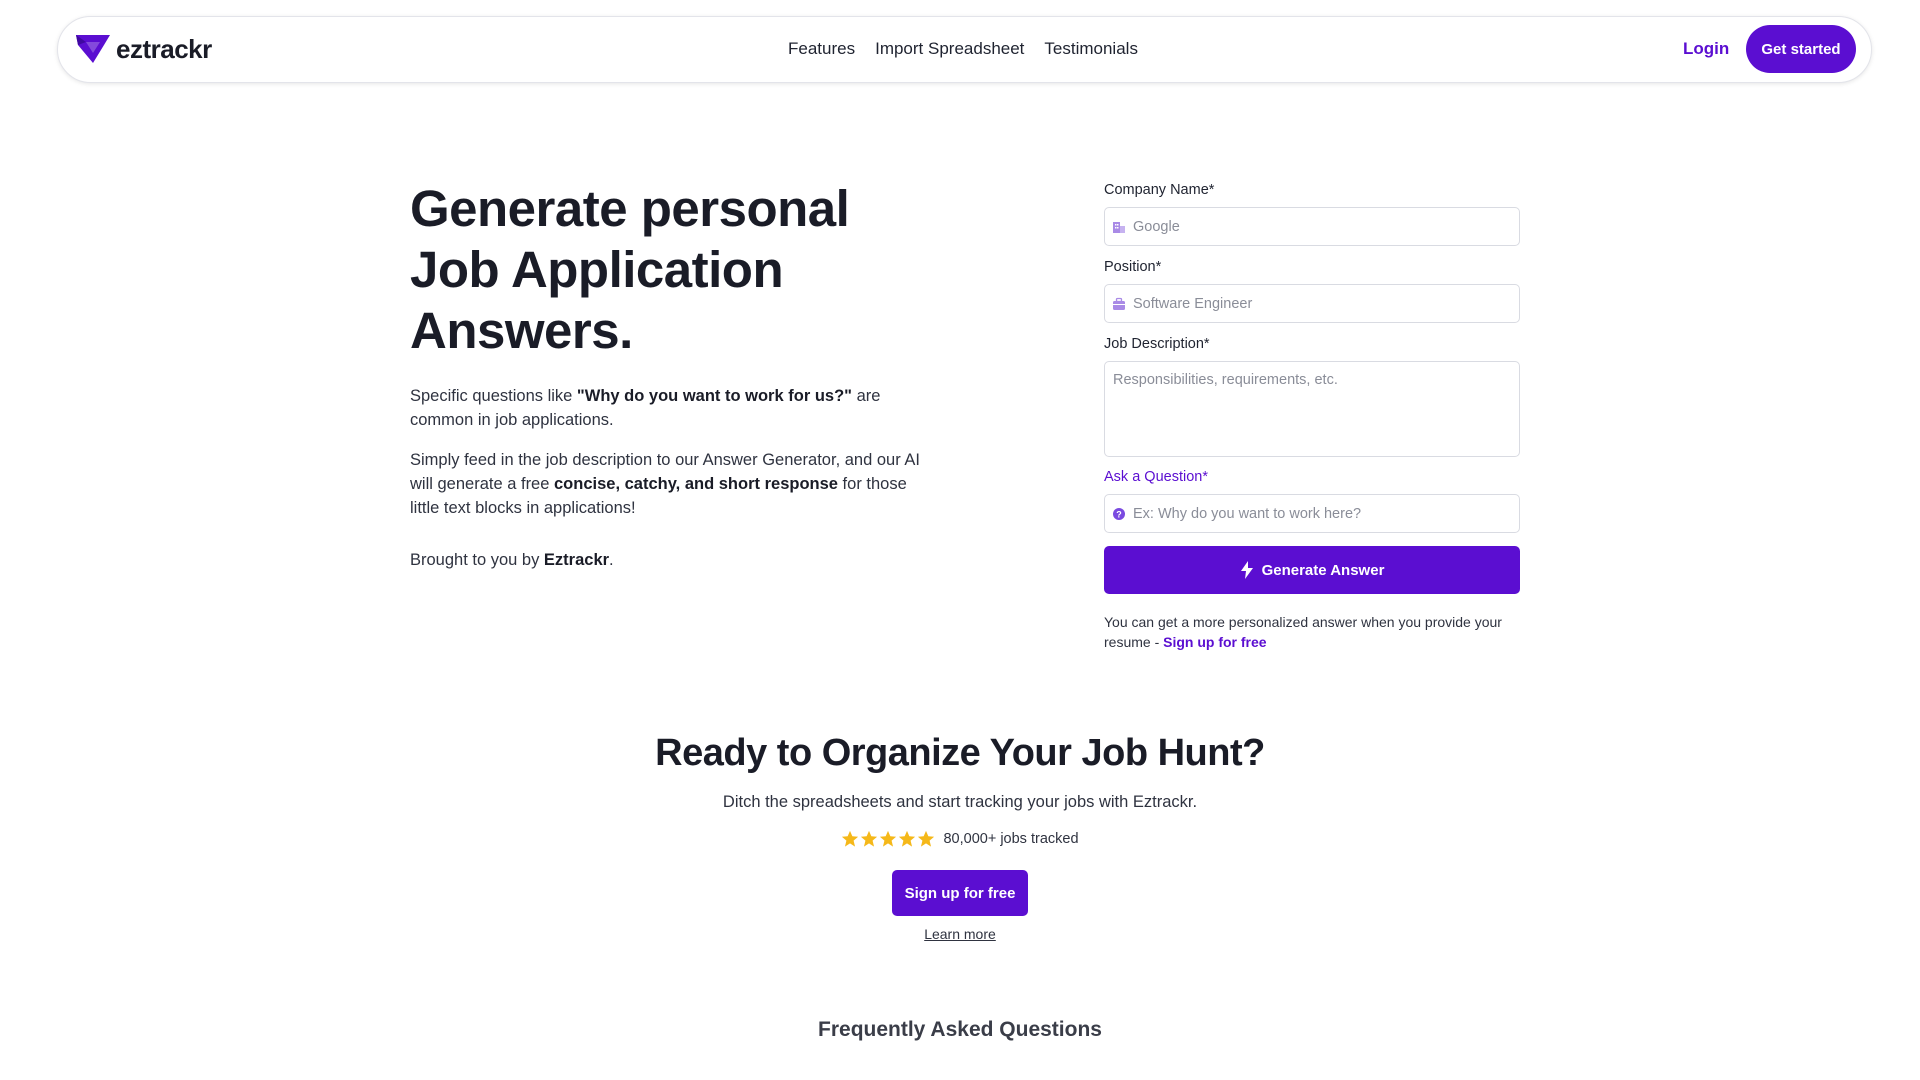 This screenshot has height=1080, width=1920. What do you see at coordinates (576, 560) in the screenshot?
I see `hero-p3-bold: Eztrackr` at bounding box center [576, 560].